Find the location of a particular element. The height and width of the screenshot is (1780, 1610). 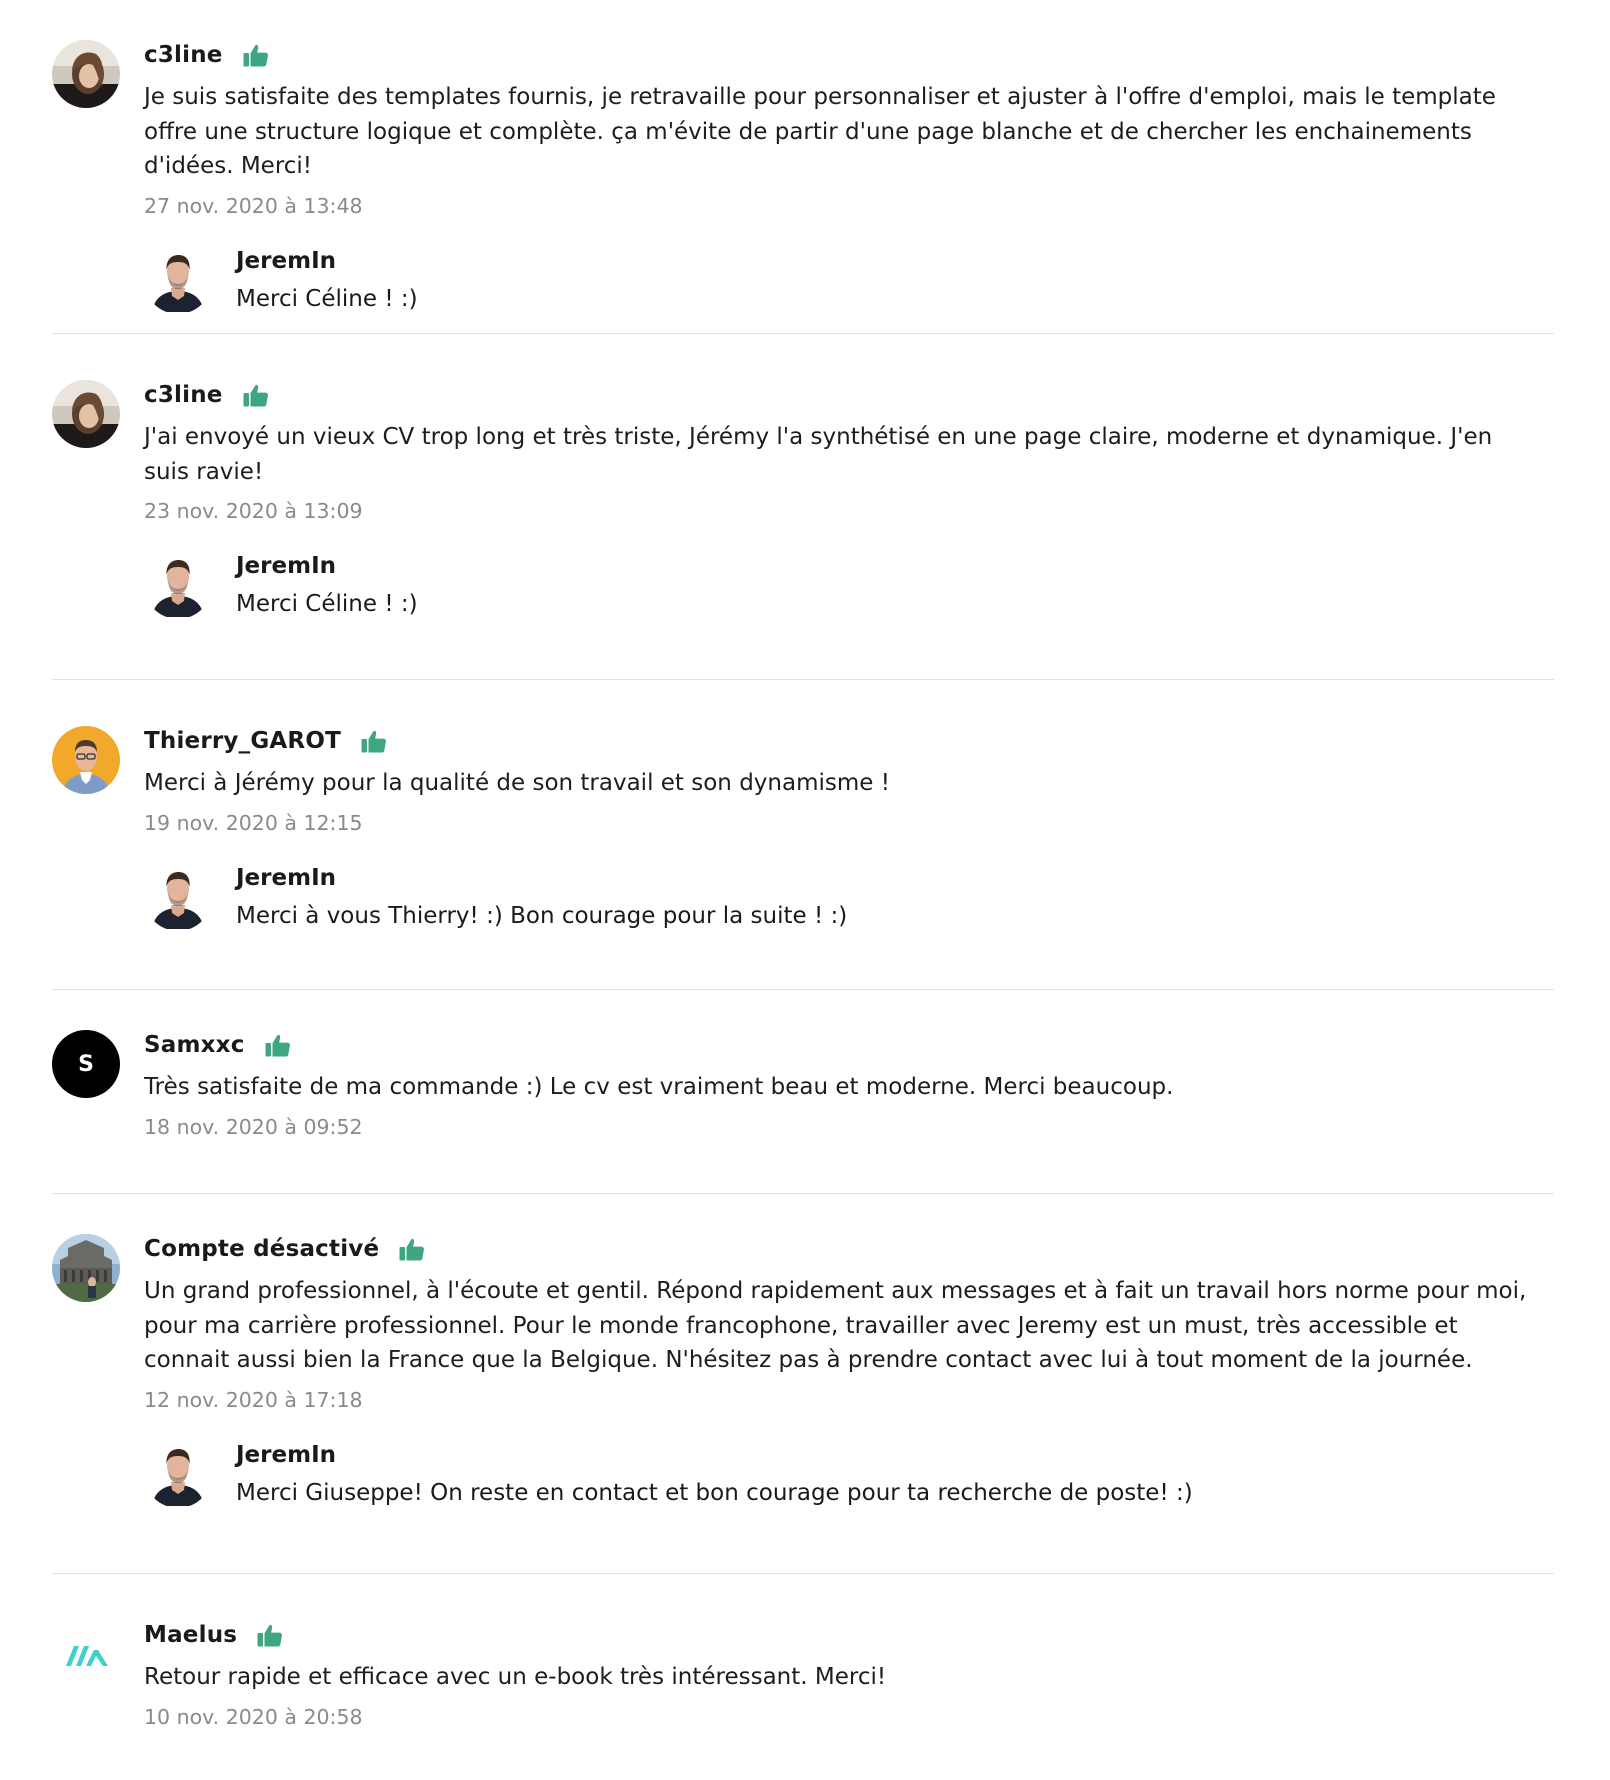

avatar-thierry-garot is located at coordinates (86, 760).